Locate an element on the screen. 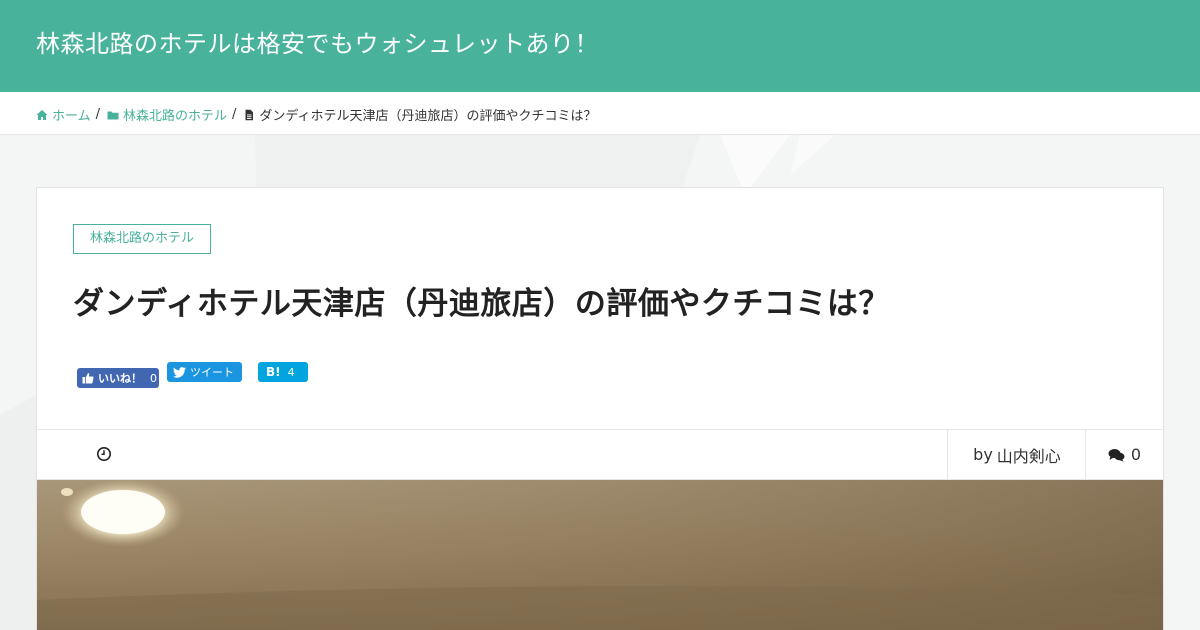 The image size is (1200, 630). clock-icon is located at coordinates (104, 454).